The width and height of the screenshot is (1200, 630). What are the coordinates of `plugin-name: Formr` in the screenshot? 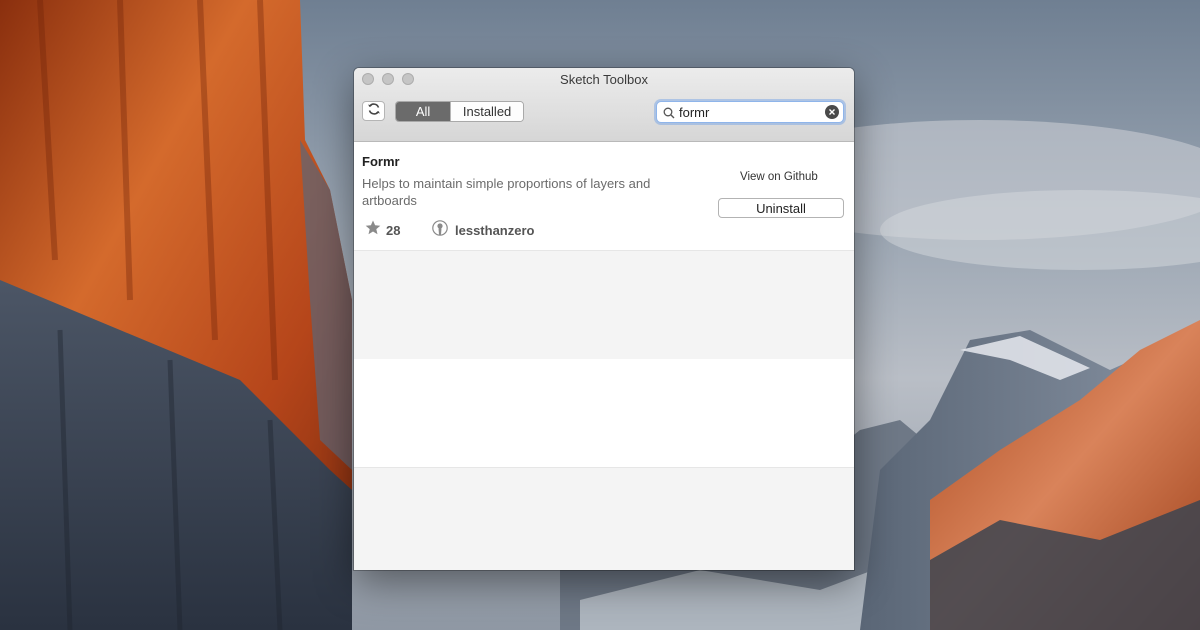 It's located at (381, 161).